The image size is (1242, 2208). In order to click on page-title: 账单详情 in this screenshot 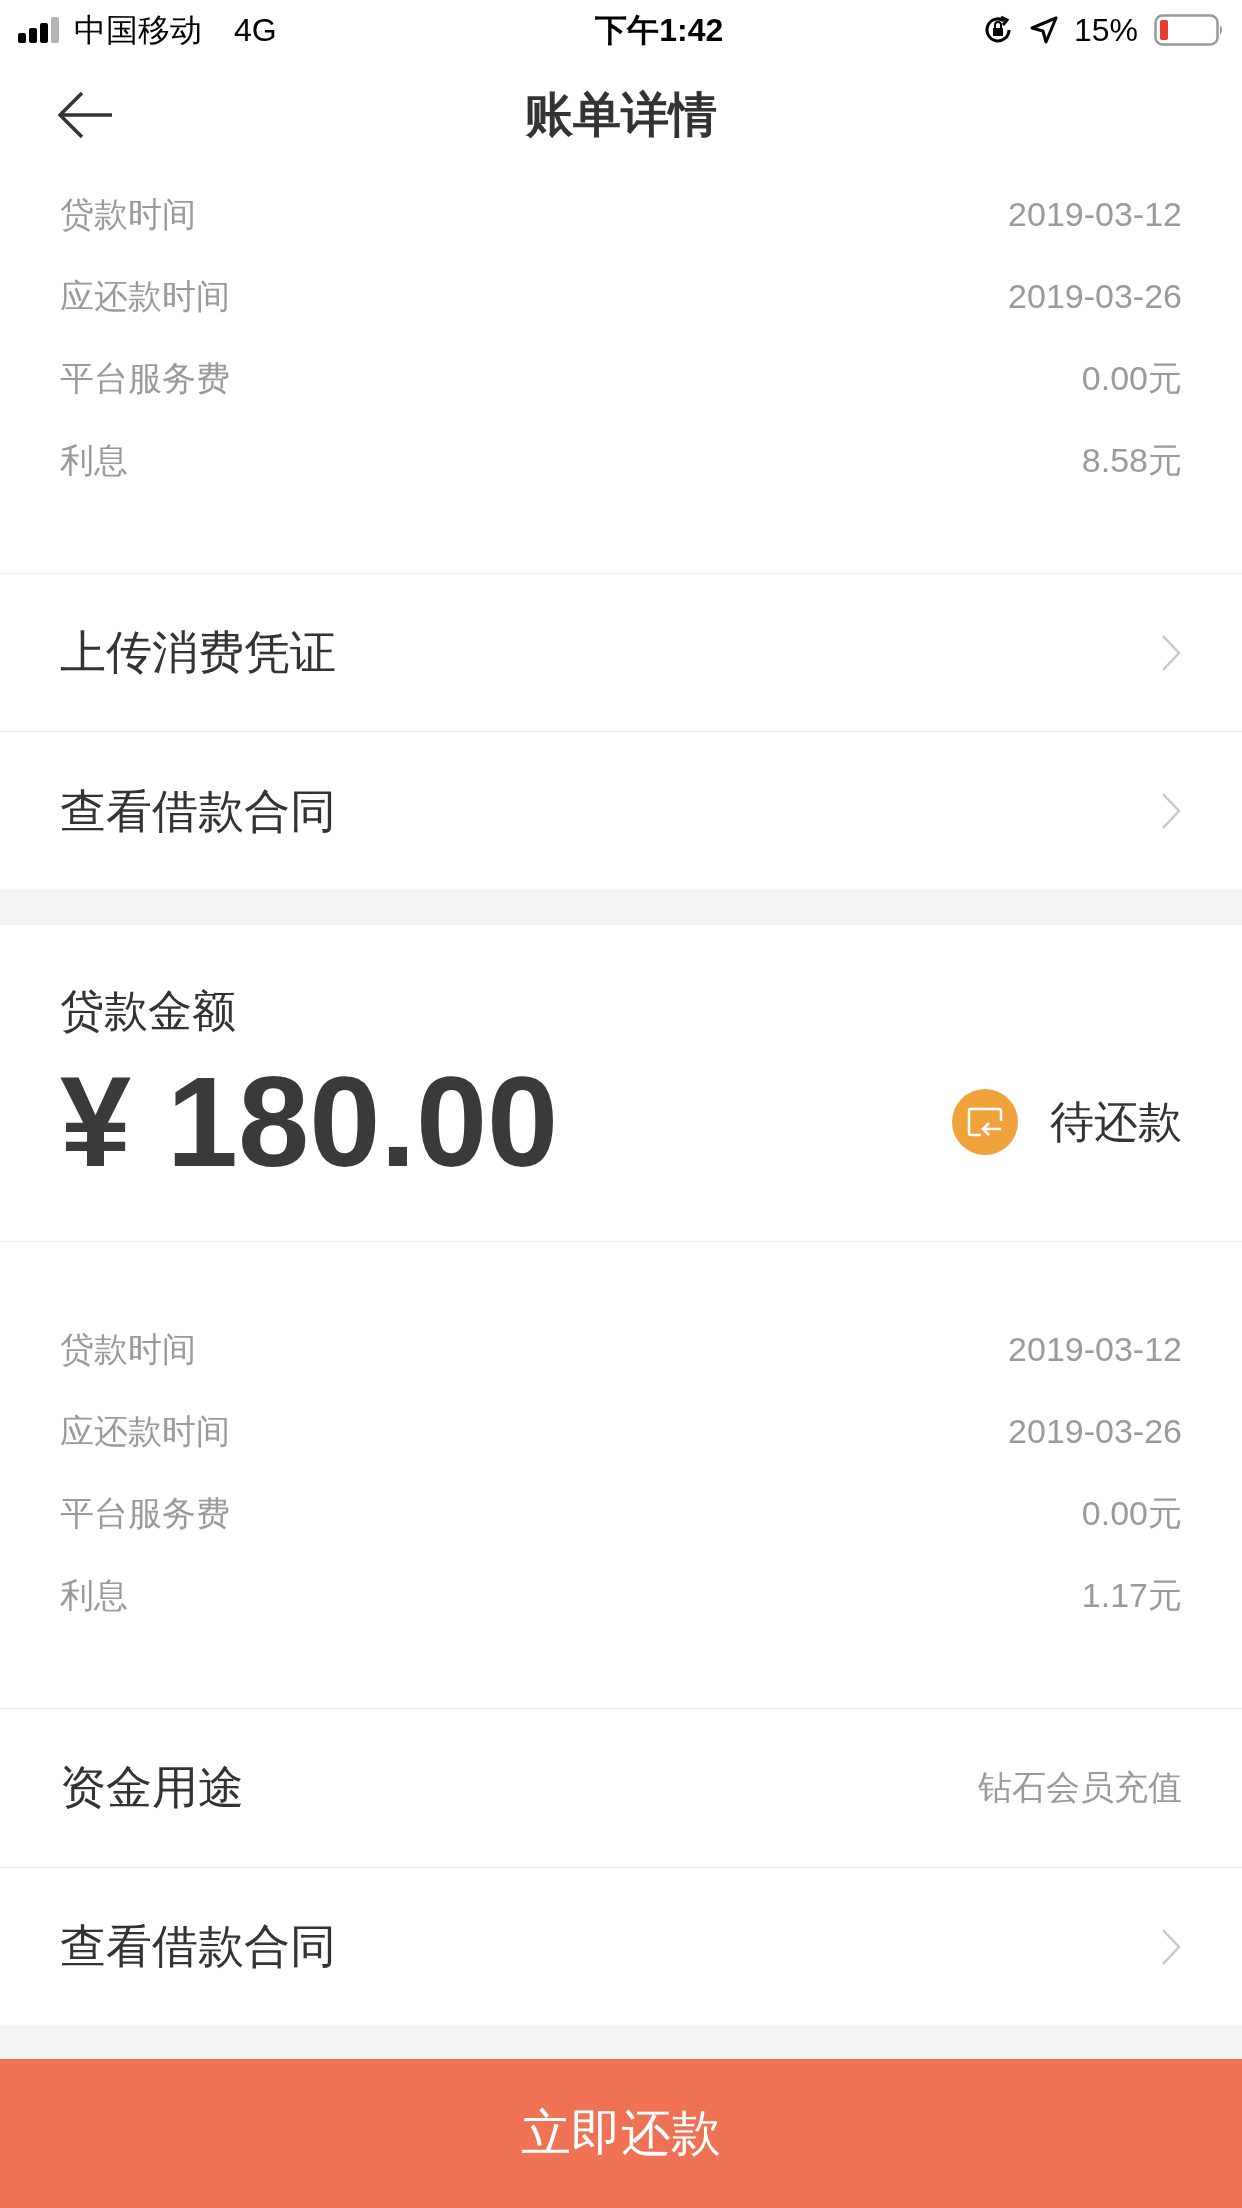, I will do `click(621, 114)`.